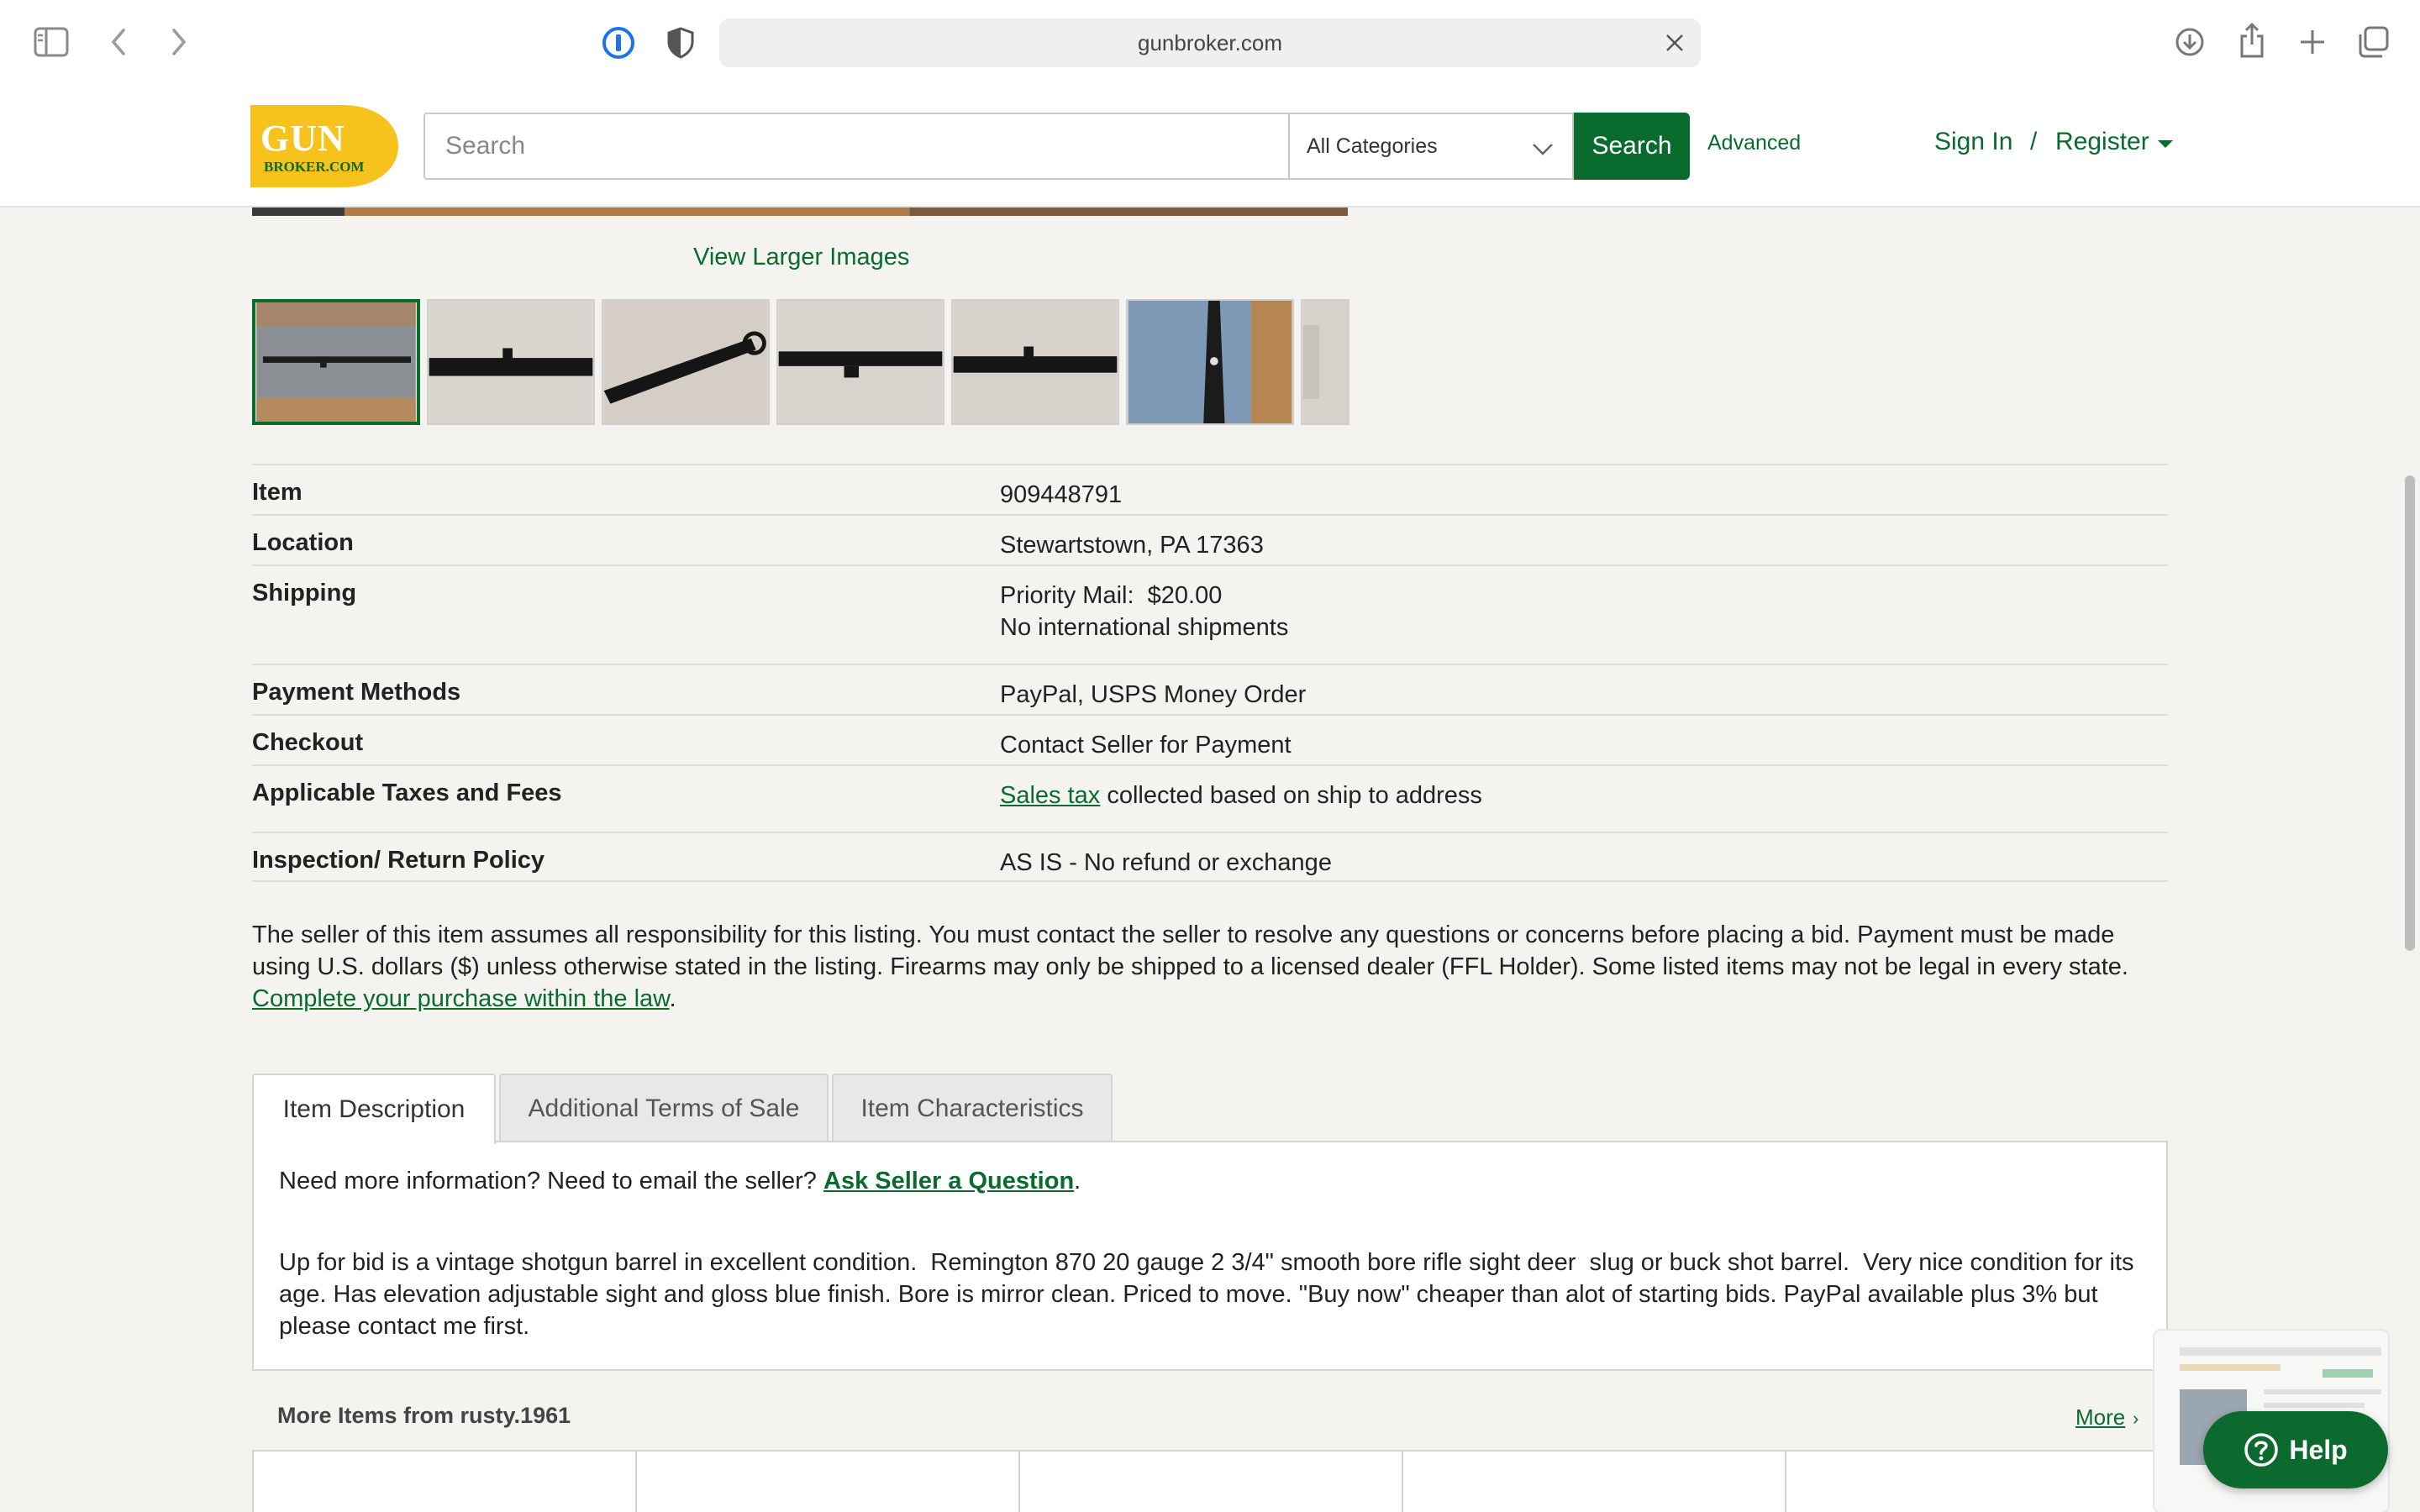  Describe the element at coordinates (1754, 143) in the screenshot. I see `advanced-search-link: Advanced` at that location.